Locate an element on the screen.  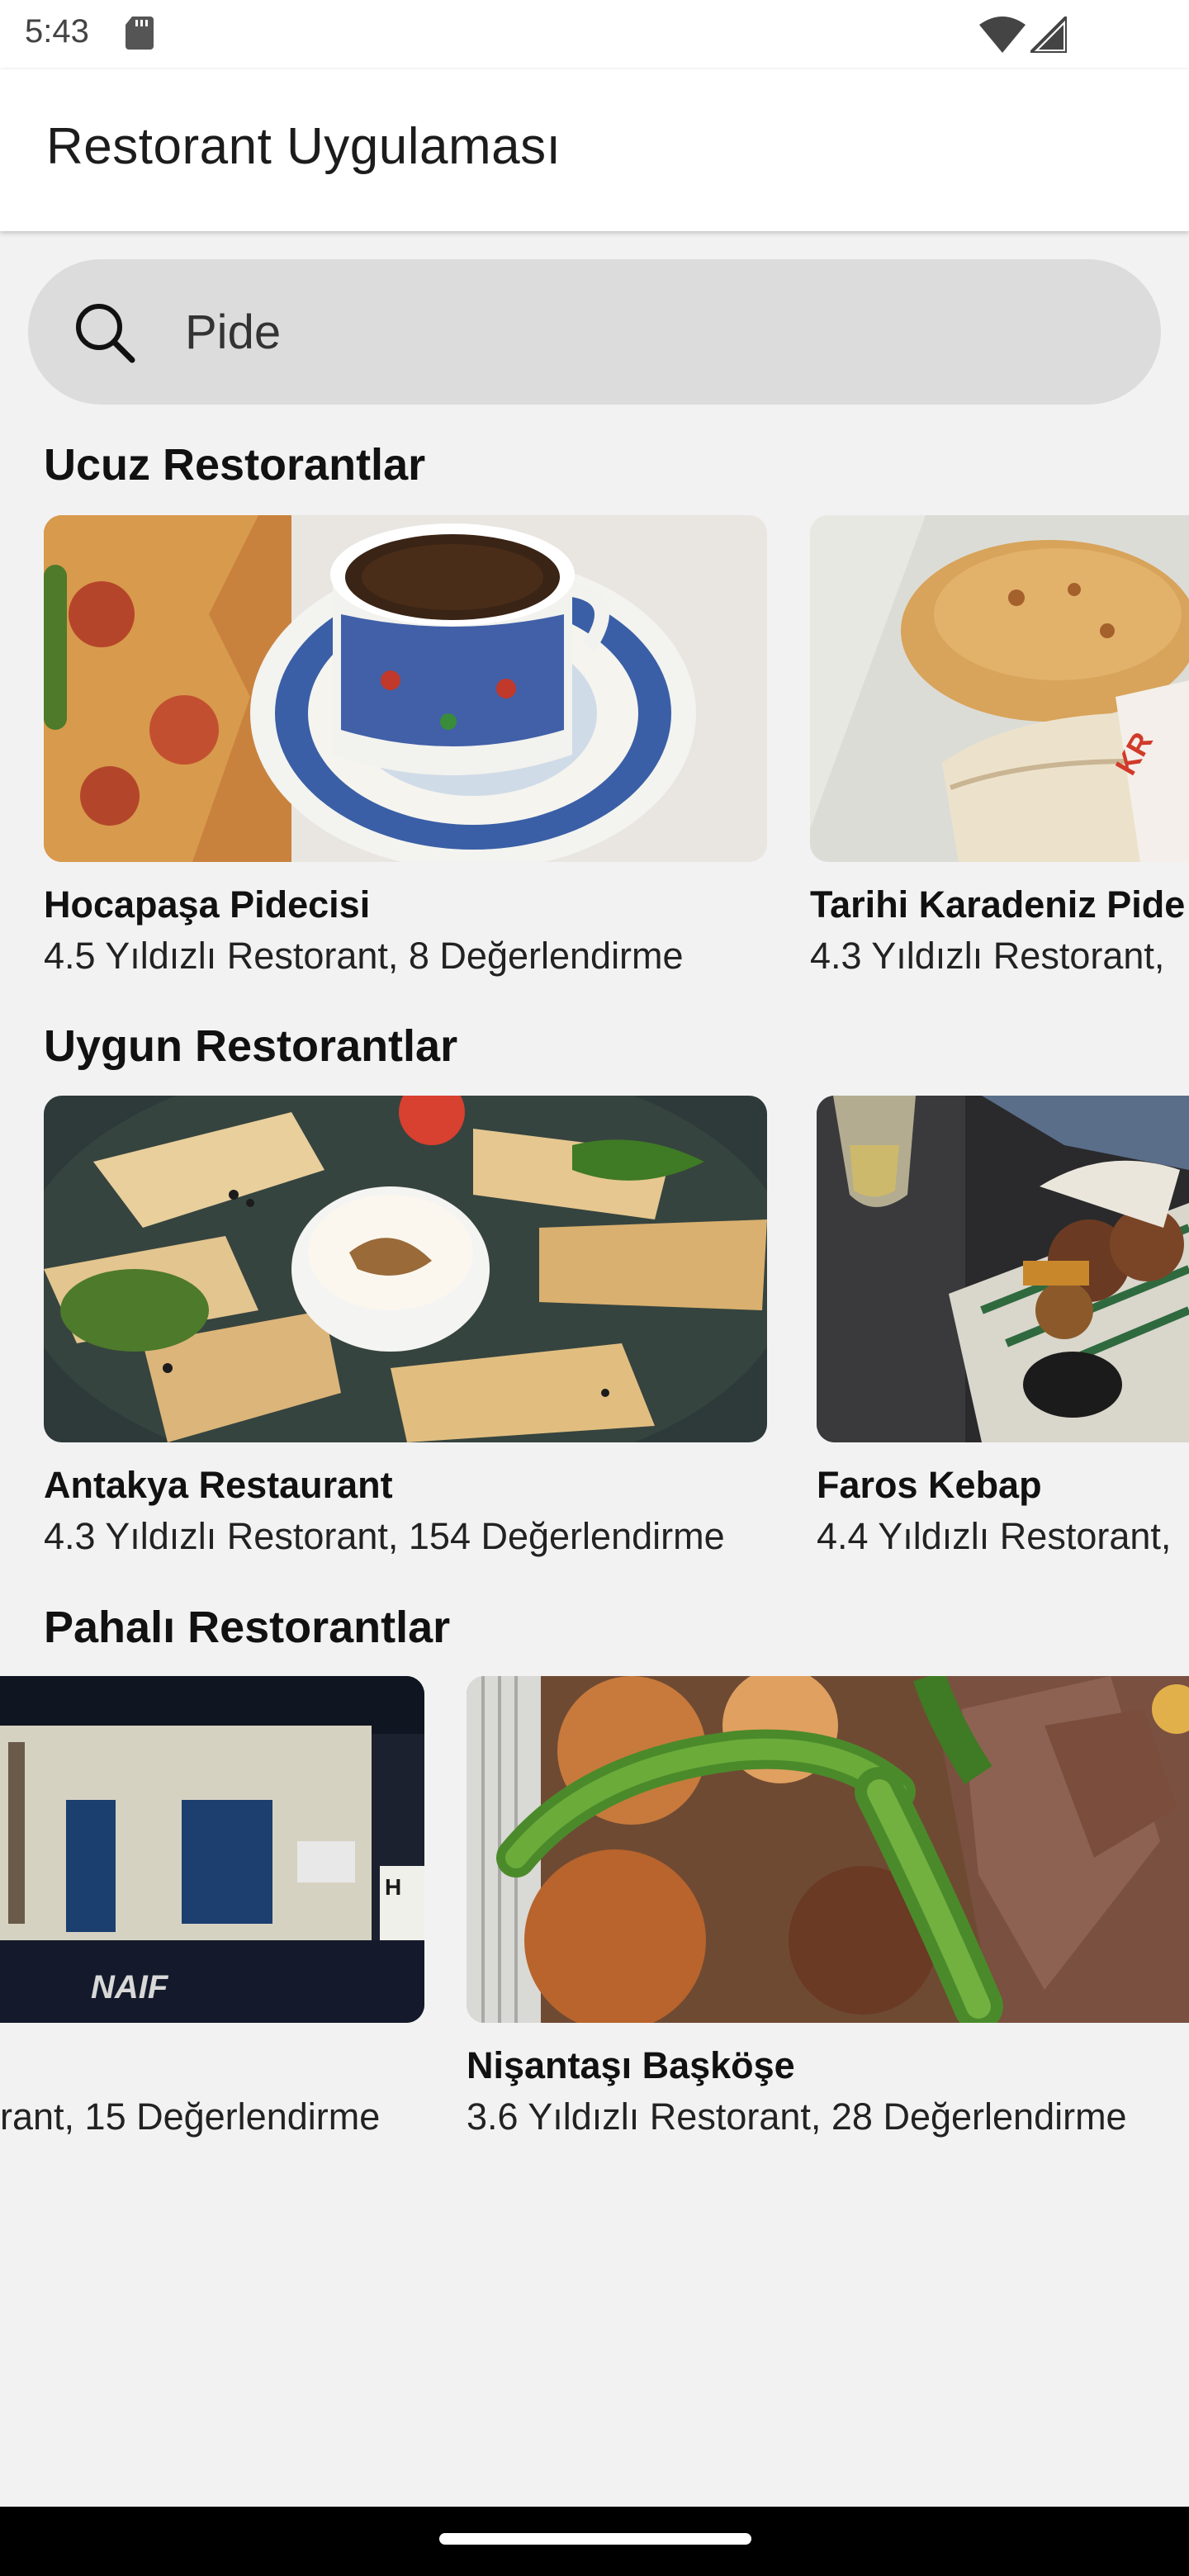
restaurant-rating: 4.5 Yıldızlı Restorant, 8 Değerlendirme is located at coordinates (364, 956).